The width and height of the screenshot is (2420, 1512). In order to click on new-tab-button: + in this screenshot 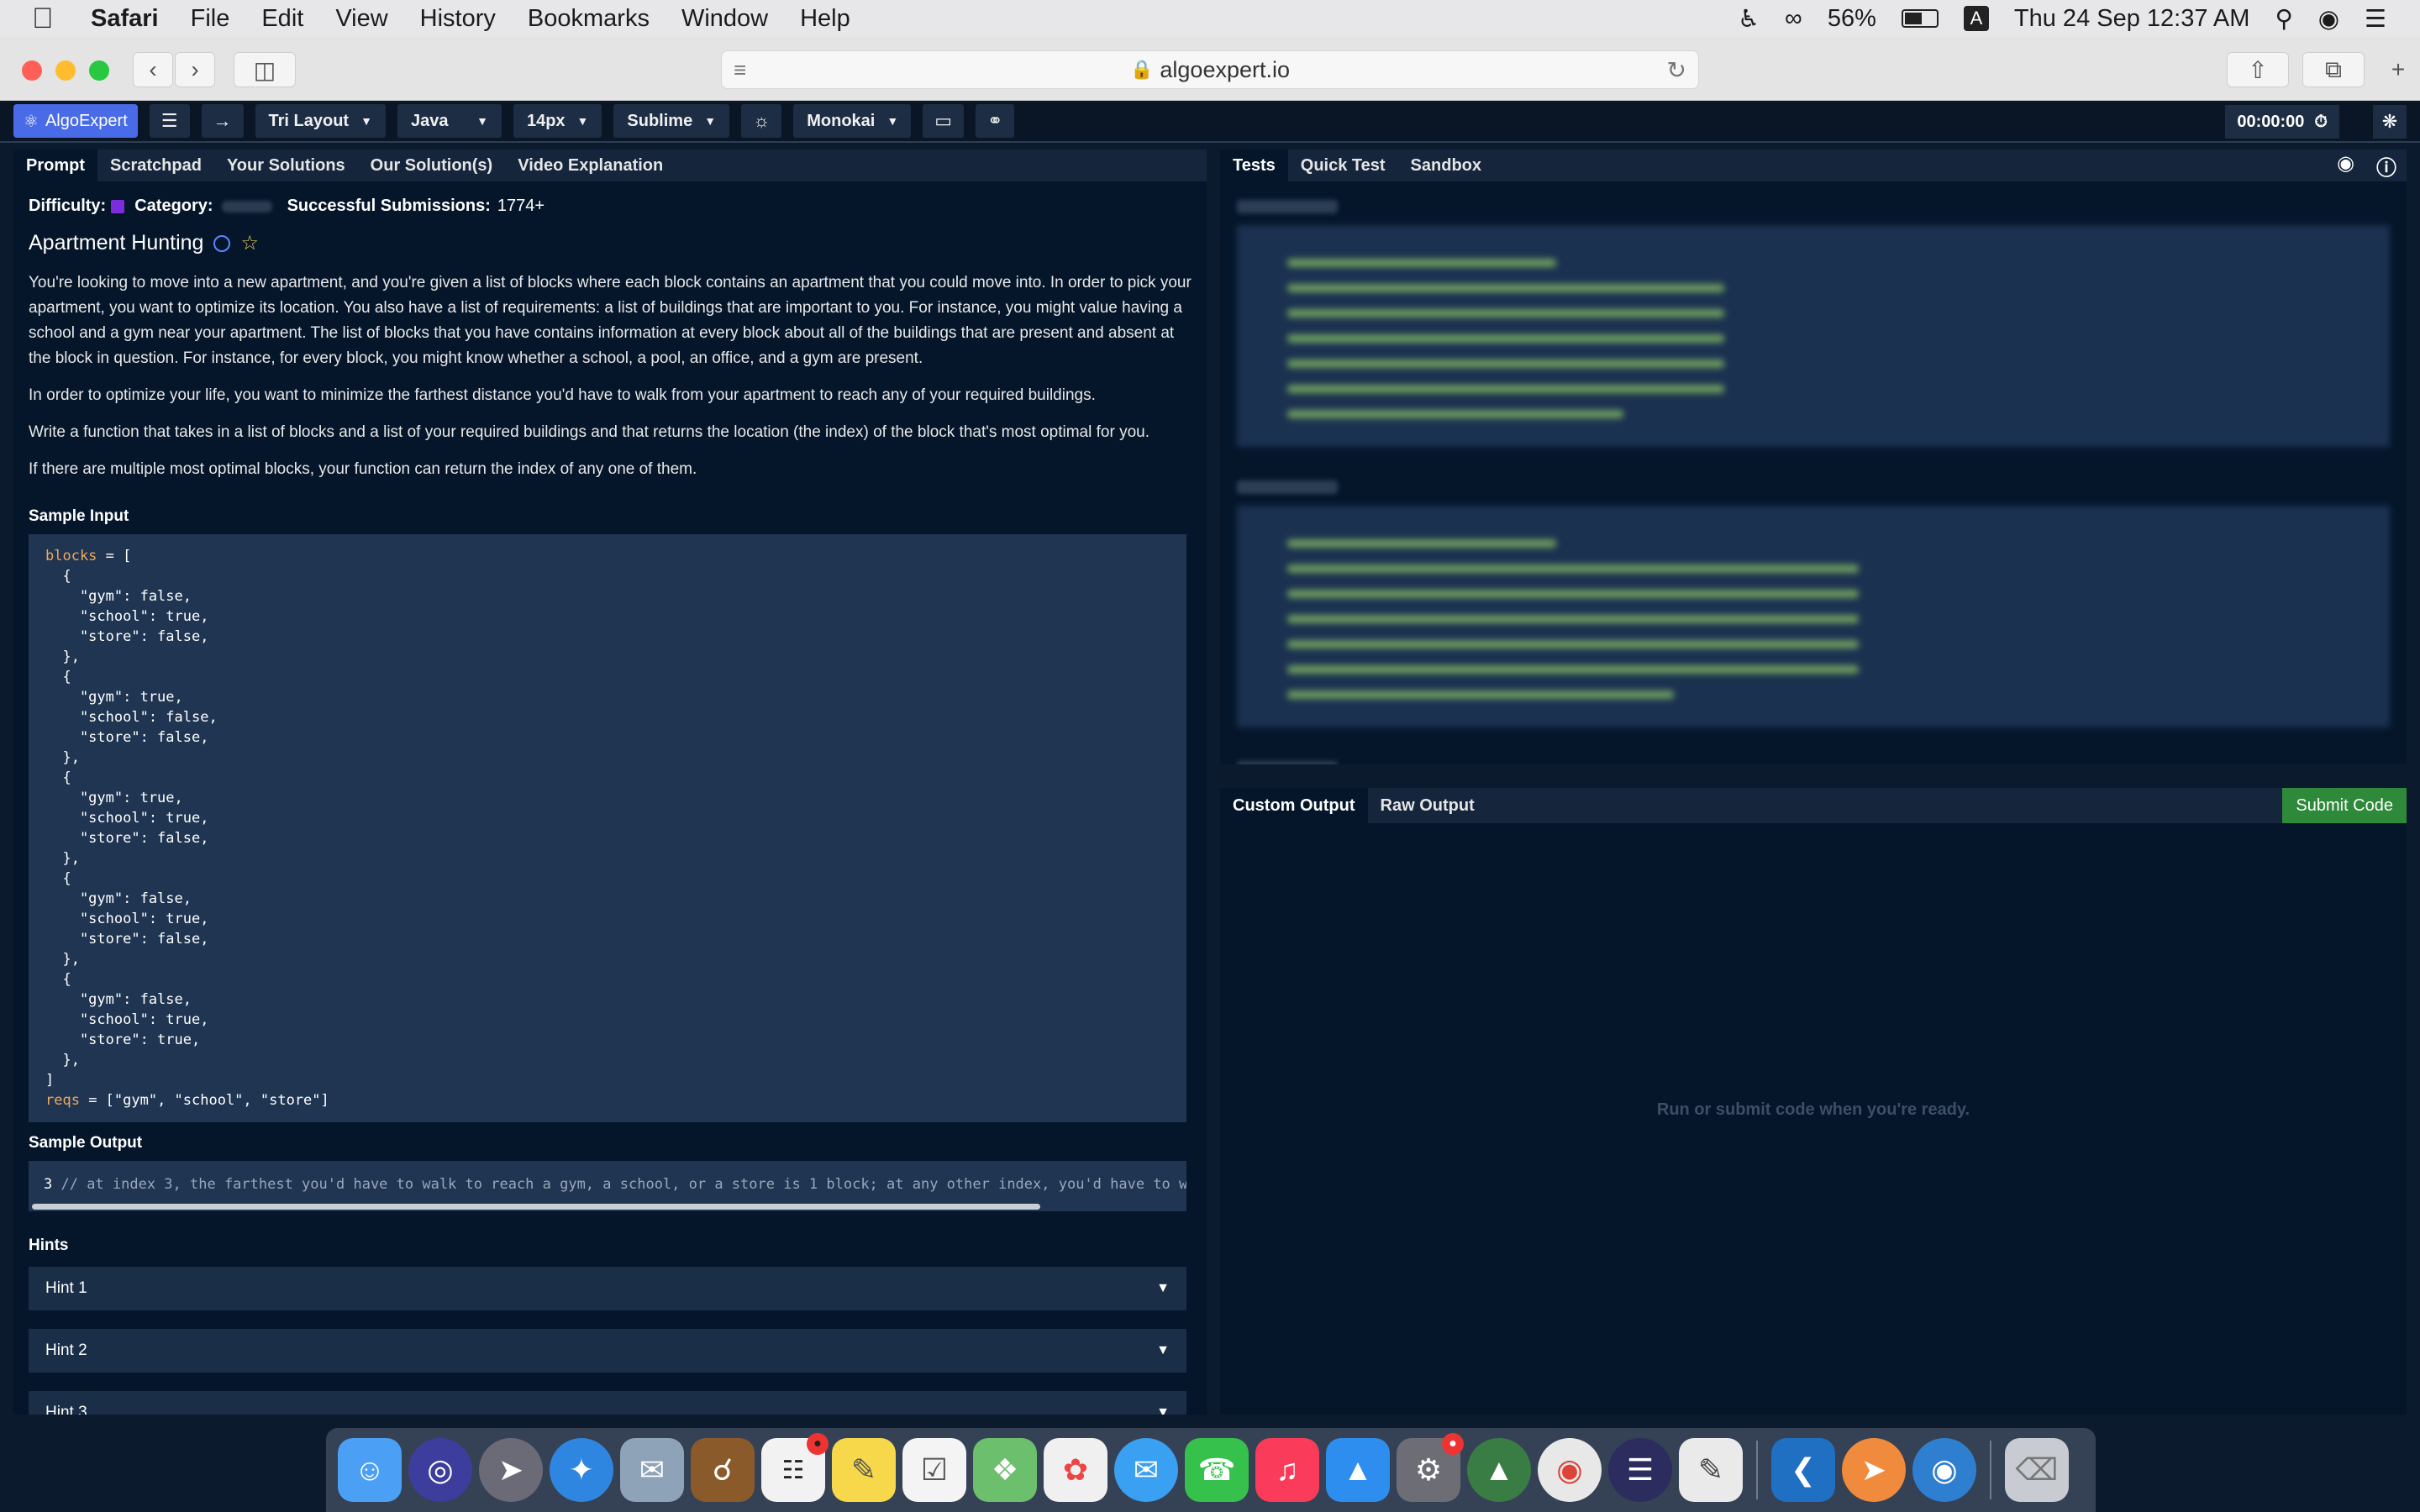, I will do `click(2398, 69)`.